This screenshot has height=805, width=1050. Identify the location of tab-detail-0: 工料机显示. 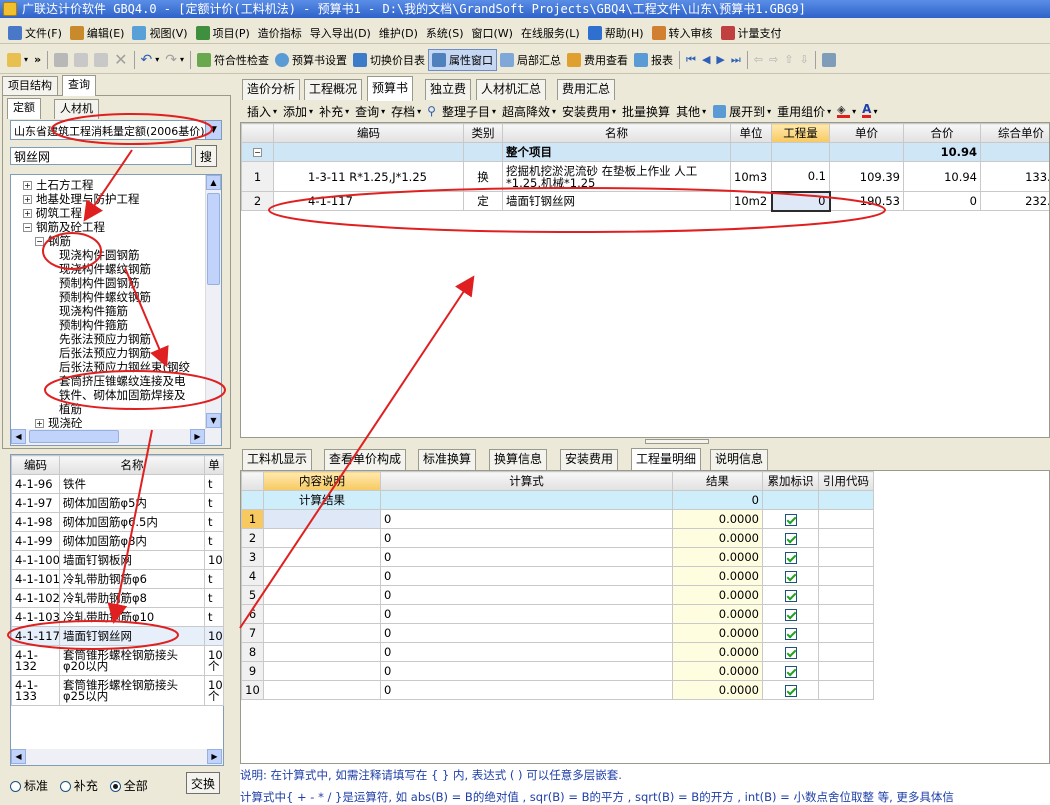
(277, 459).